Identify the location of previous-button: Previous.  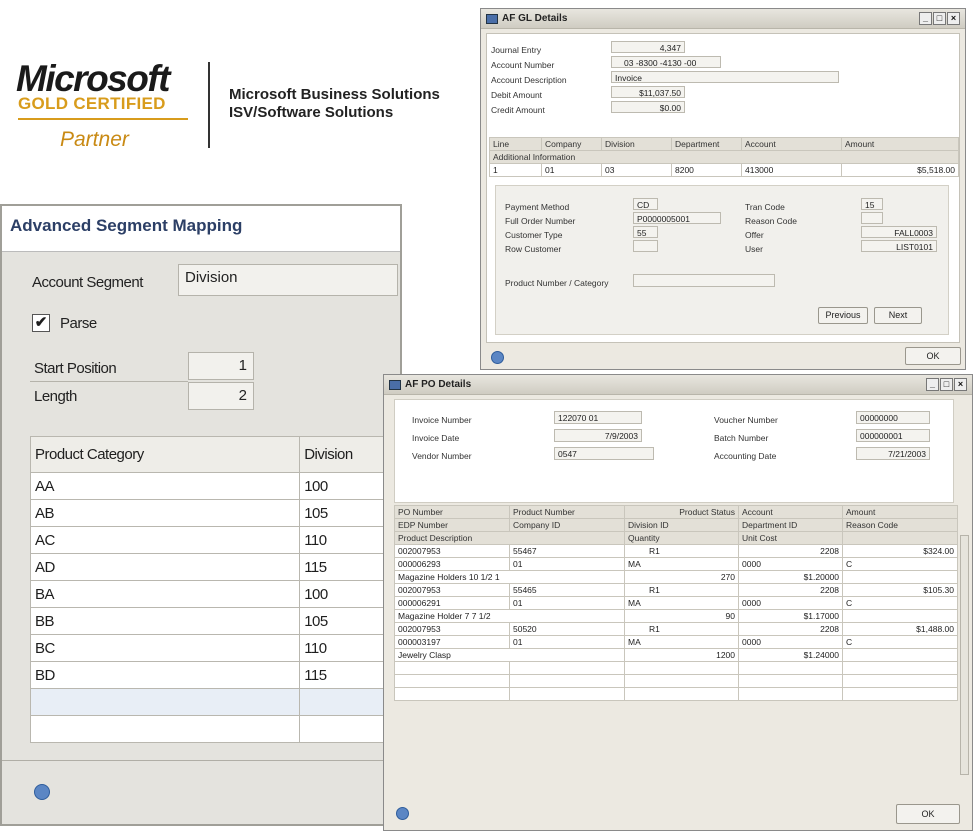
(843, 315).